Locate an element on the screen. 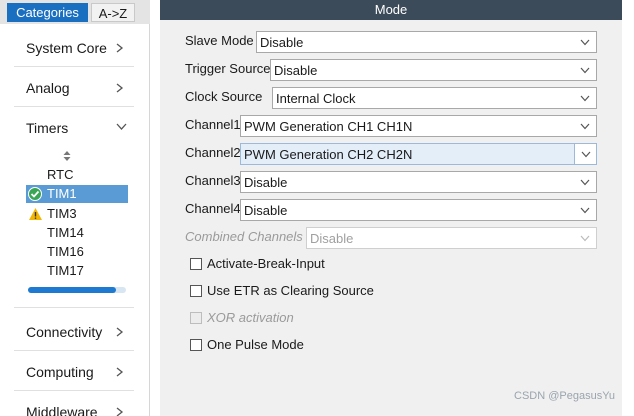  category-label: Timers is located at coordinates (47, 128).